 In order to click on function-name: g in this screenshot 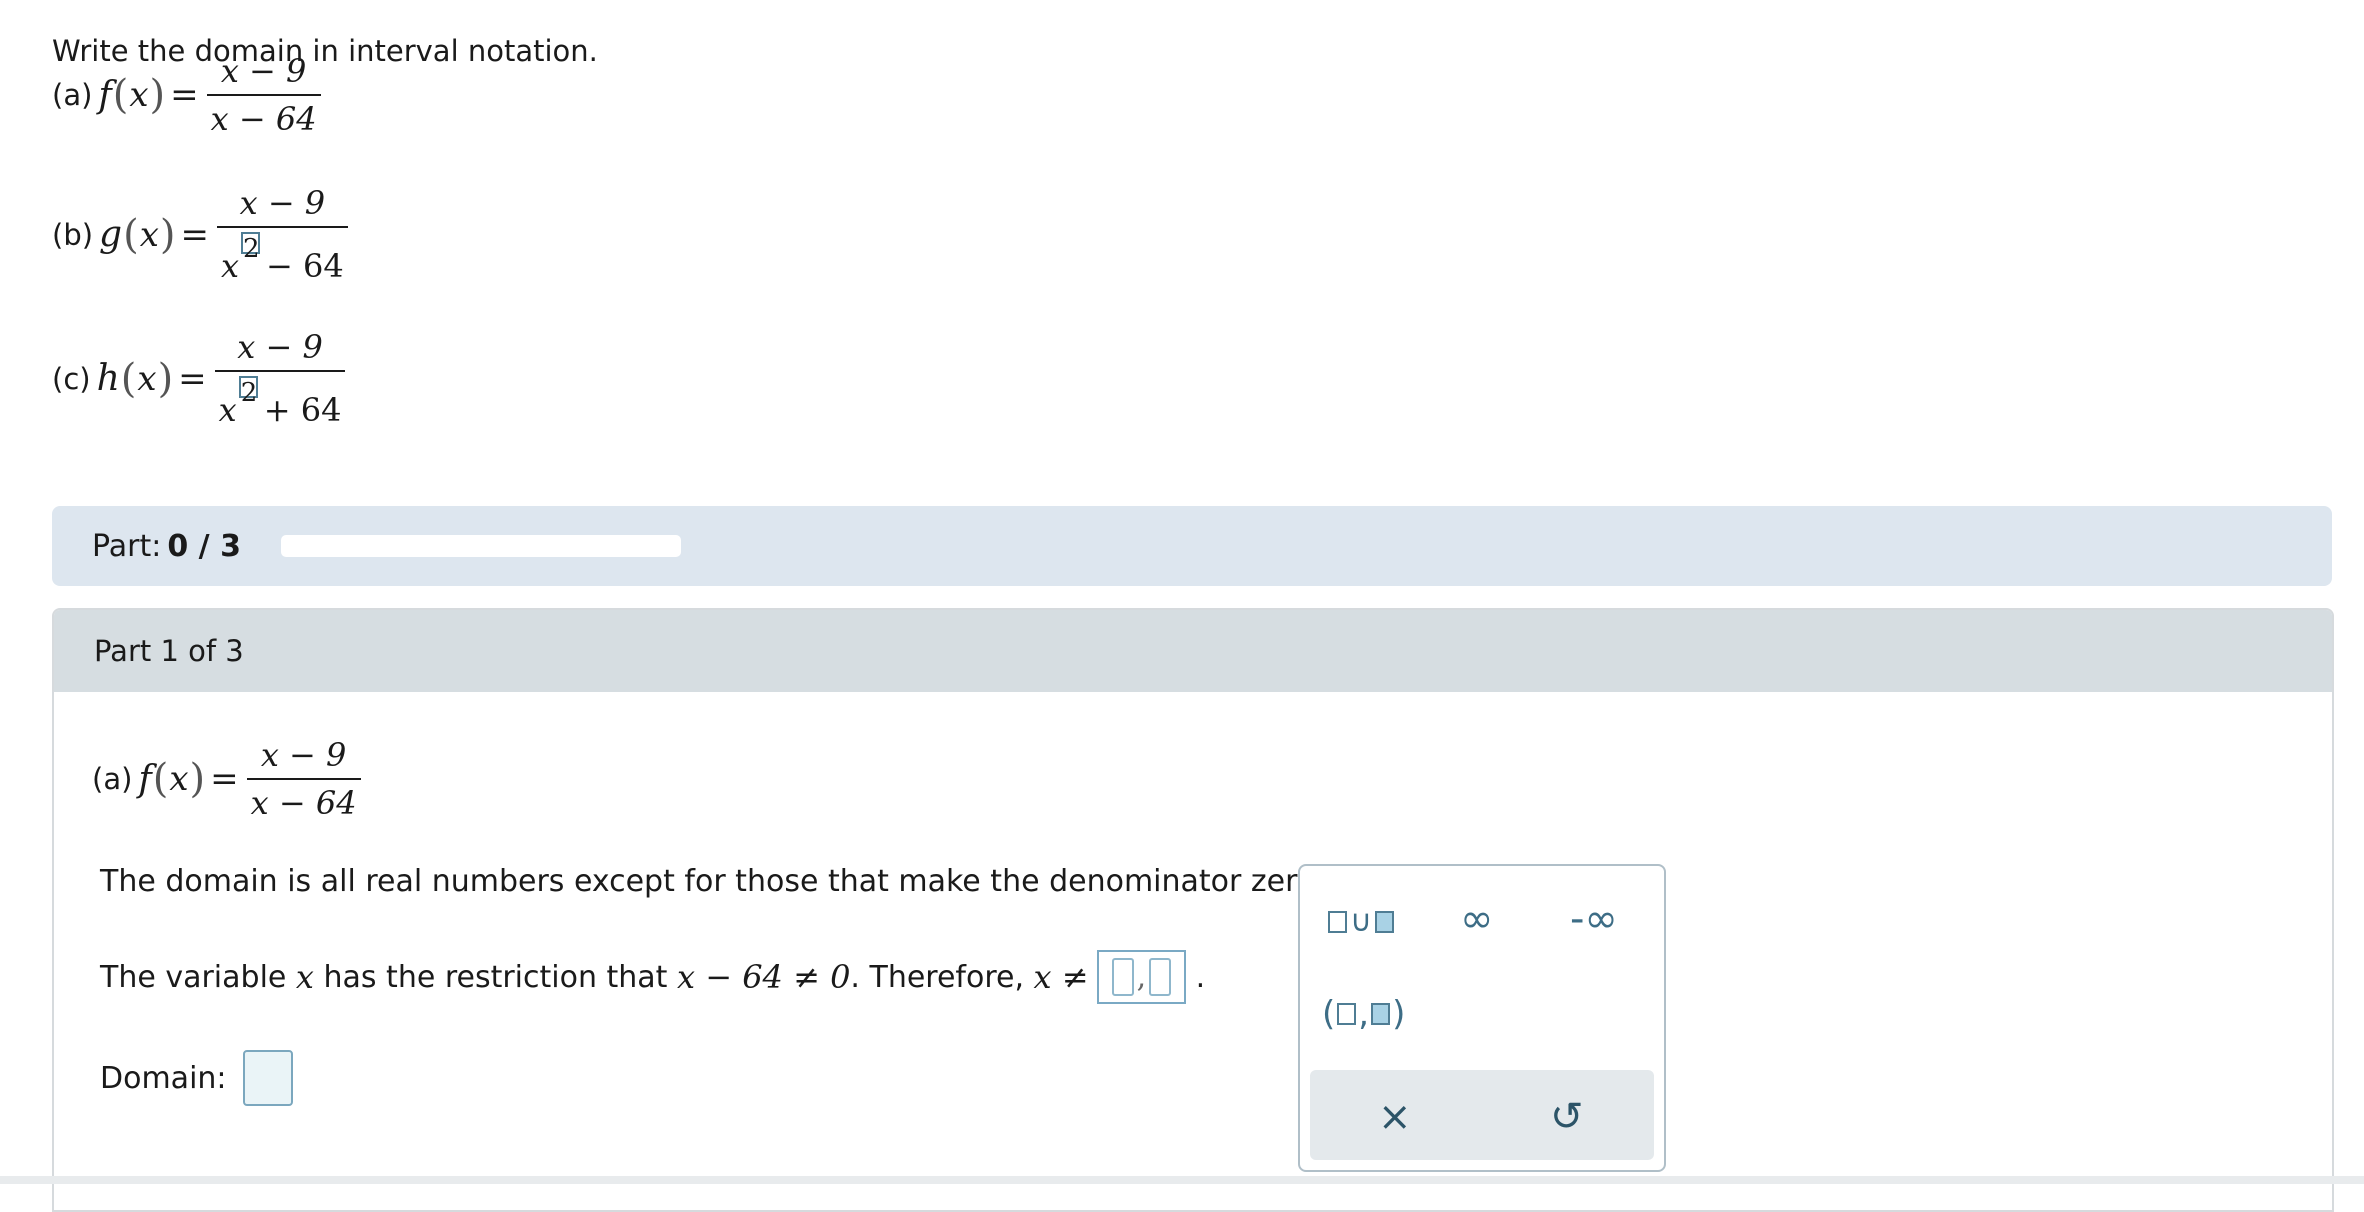, I will do `click(111, 234)`.